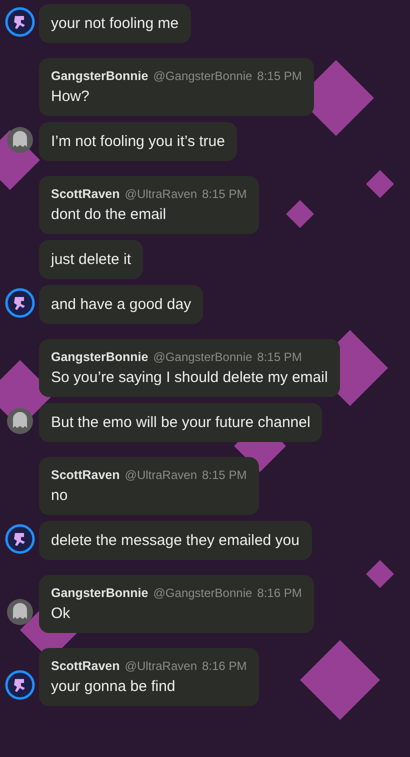 This screenshot has width=410, height=757. Describe the element at coordinates (180, 422) in the screenshot. I see `message-text: But the emo will be your future channel` at that location.